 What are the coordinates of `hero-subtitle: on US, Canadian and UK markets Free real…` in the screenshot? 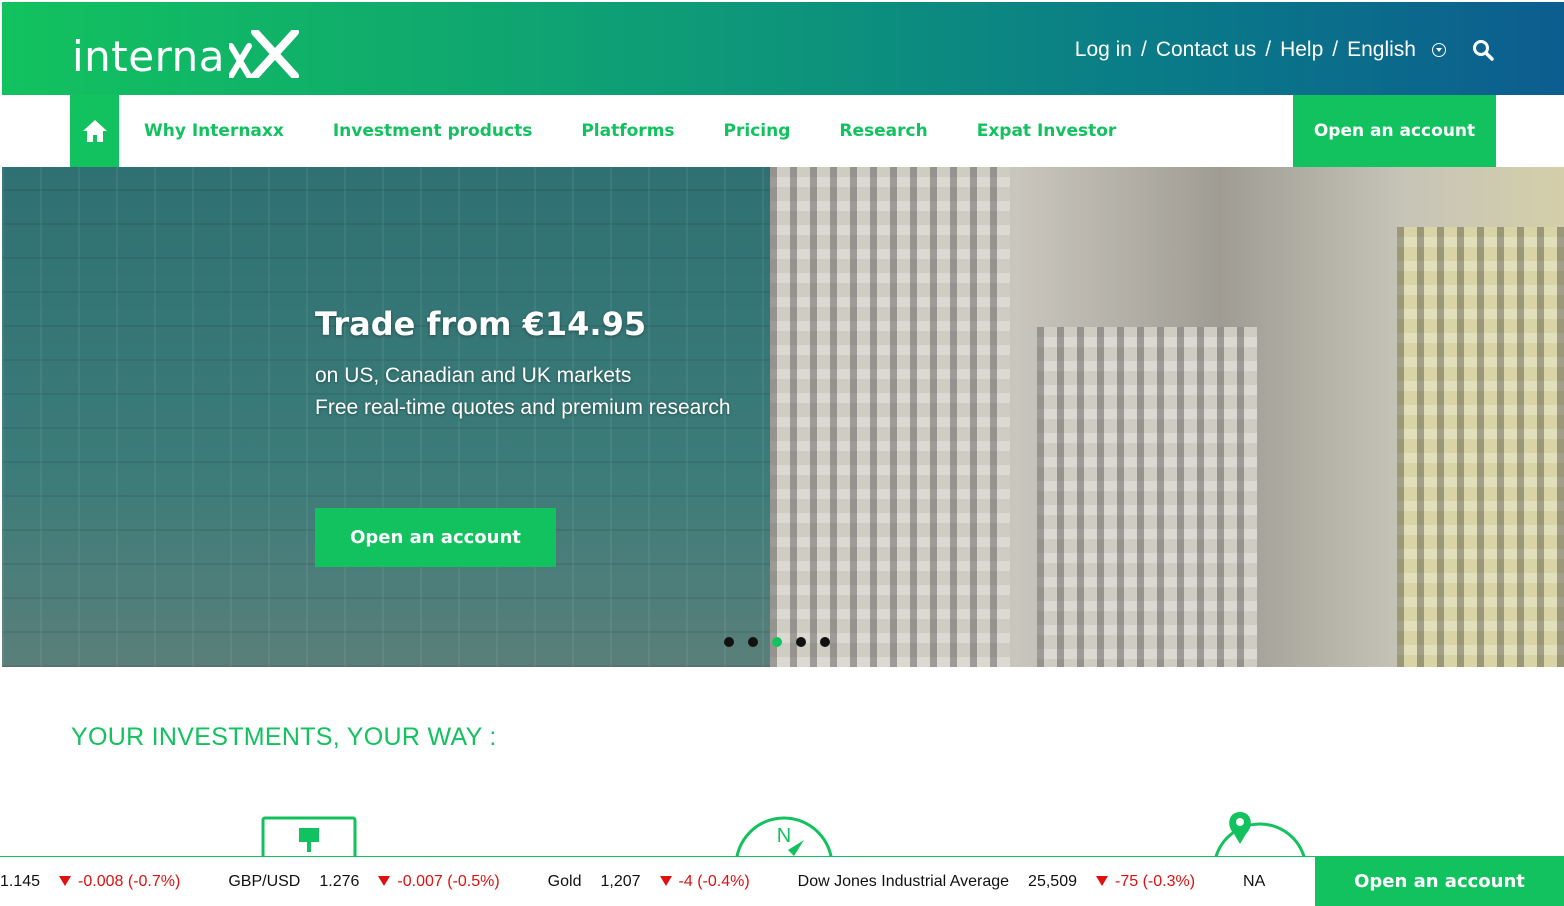 It's located at (523, 392).